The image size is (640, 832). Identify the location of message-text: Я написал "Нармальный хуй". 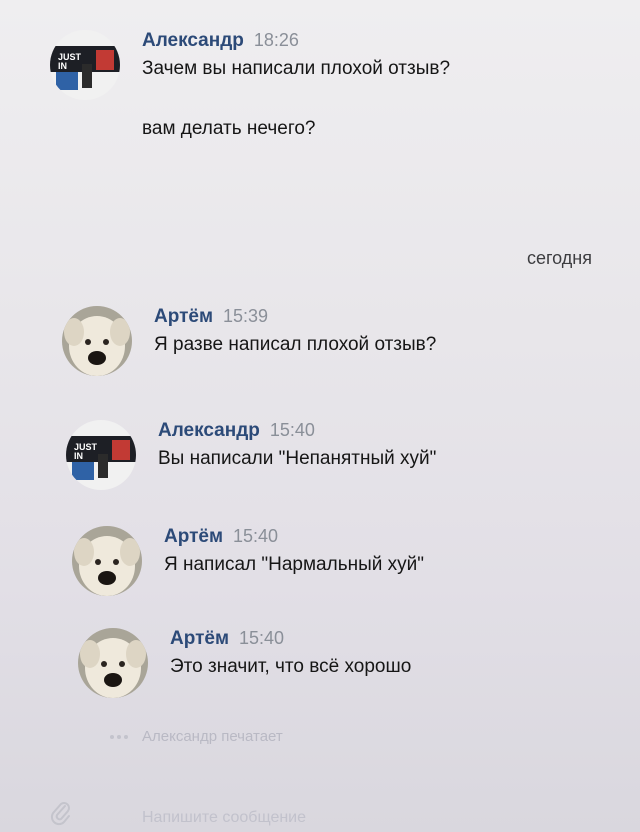
(294, 564).